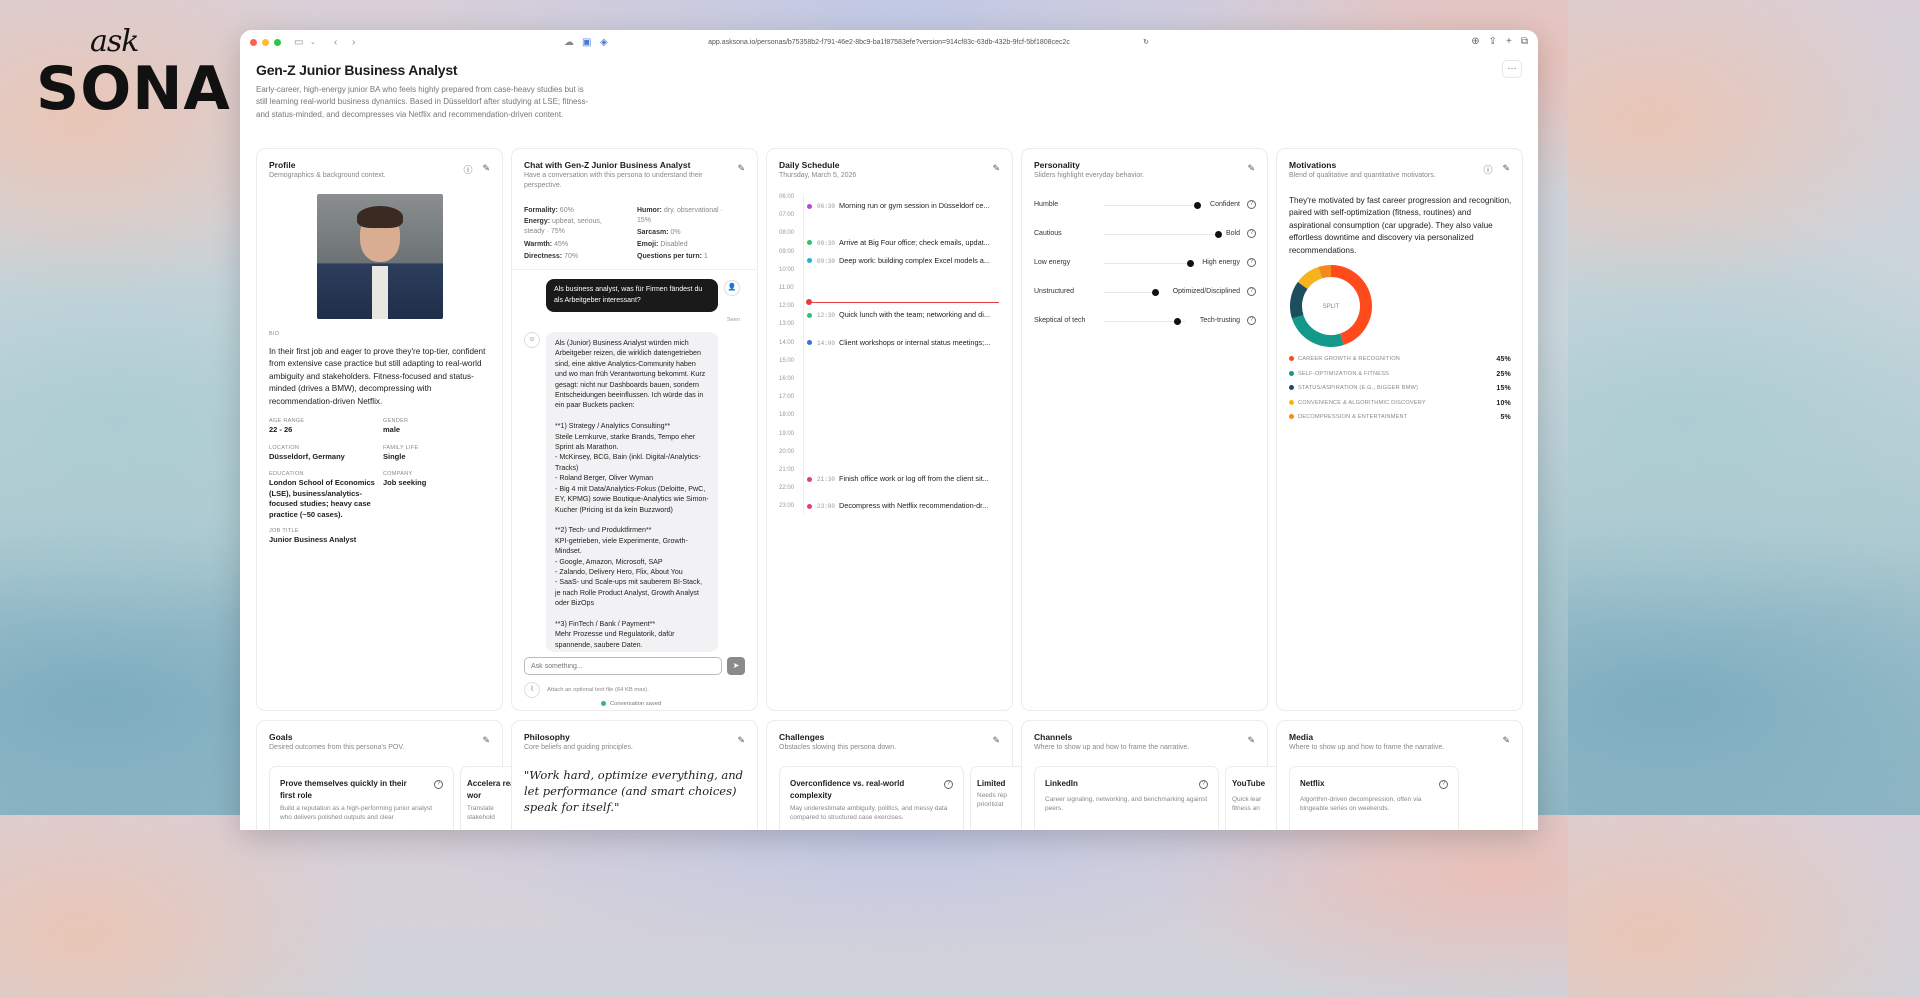  Describe the element at coordinates (1145, 321) in the screenshot. I see `personality-slider: Skeptical of tech Tech-trusting?` at that location.